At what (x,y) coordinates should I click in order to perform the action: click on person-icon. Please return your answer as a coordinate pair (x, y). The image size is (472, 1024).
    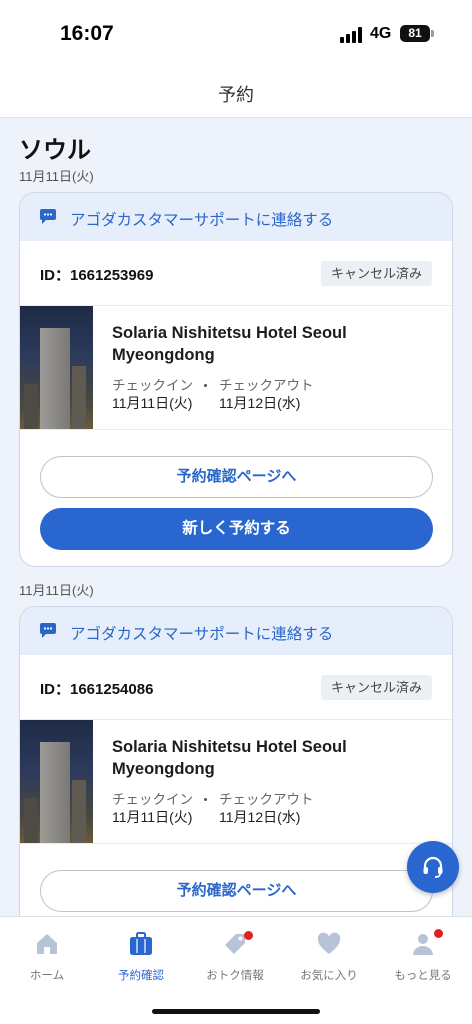
    Looking at the image, I should click on (423, 944).